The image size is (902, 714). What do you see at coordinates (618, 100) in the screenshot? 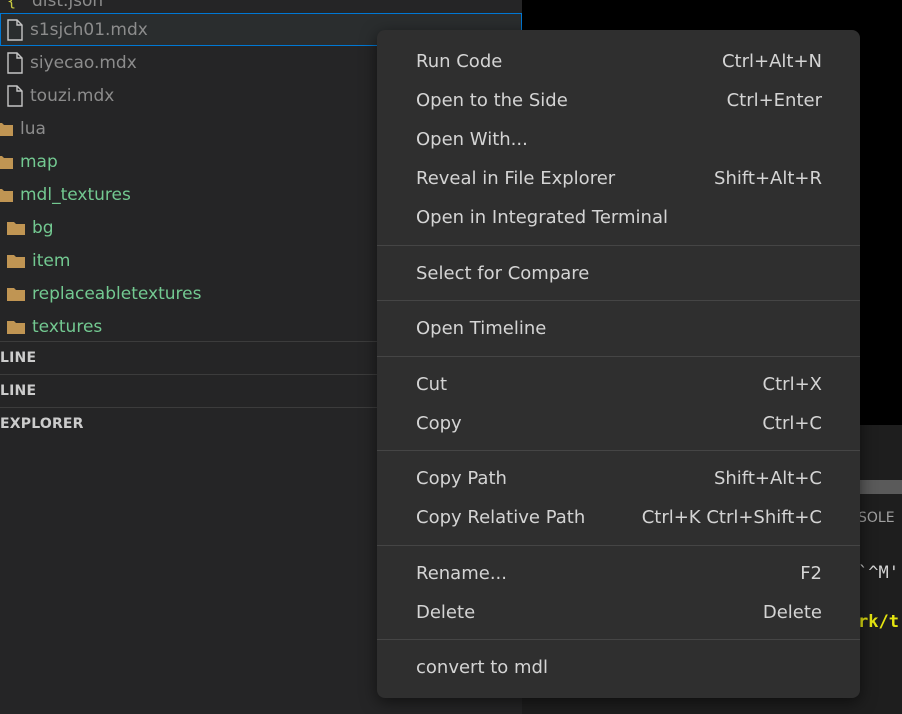
I see `menu-item-open-to-side: Open to the Side Ctrl+Enter` at bounding box center [618, 100].